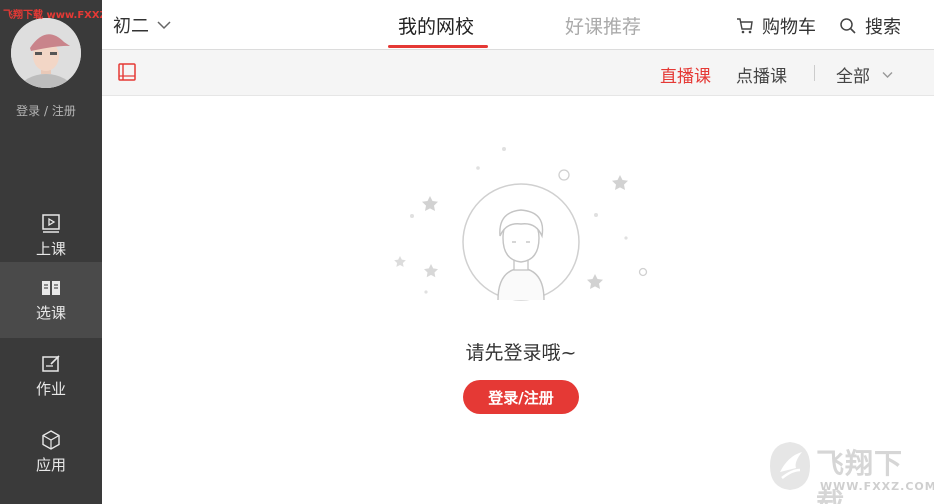  What do you see at coordinates (50, 249) in the screenshot?
I see `sidebar-item-label: 上课` at bounding box center [50, 249].